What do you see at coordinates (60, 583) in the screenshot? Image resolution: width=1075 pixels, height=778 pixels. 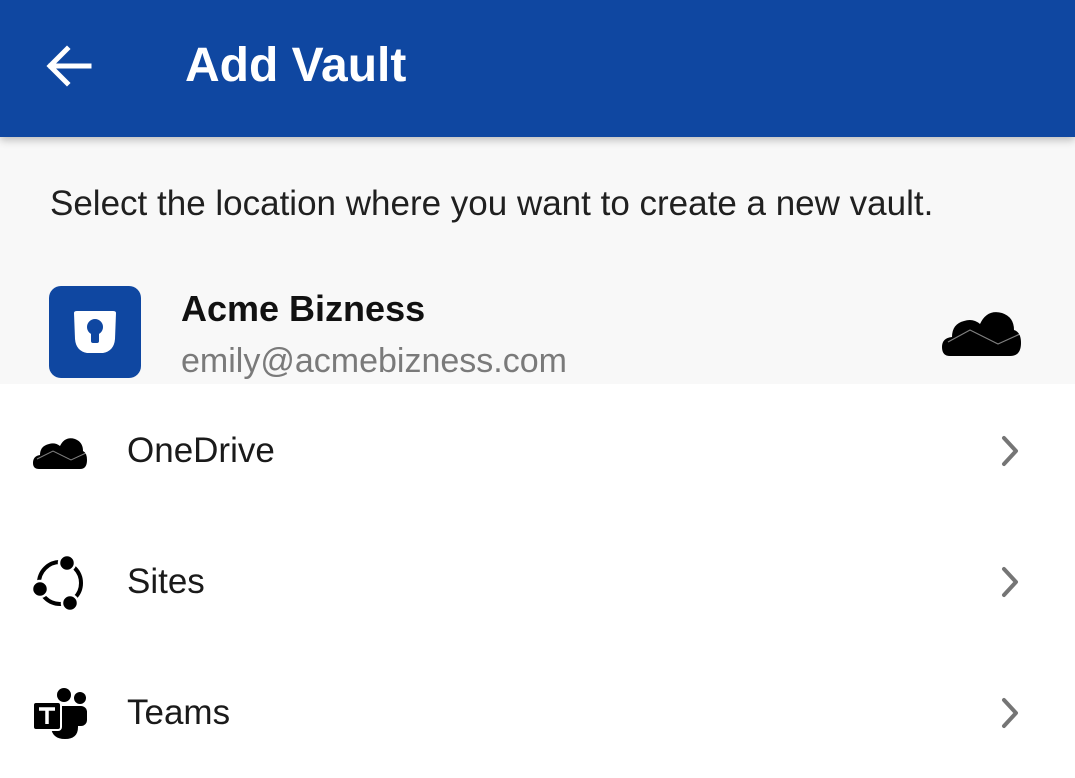 I see `sharepoint-sites-icon` at bounding box center [60, 583].